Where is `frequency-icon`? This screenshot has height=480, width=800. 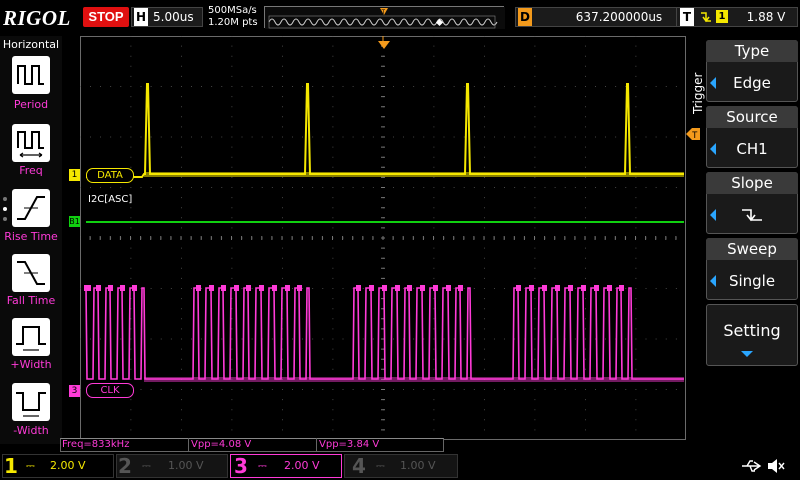 frequency-icon is located at coordinates (30, 144).